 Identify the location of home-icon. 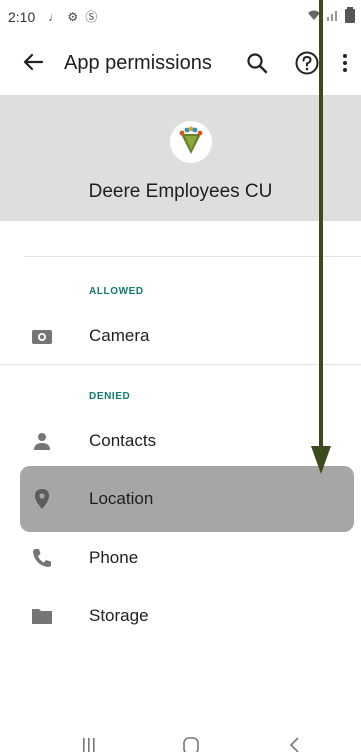
(191, 743).